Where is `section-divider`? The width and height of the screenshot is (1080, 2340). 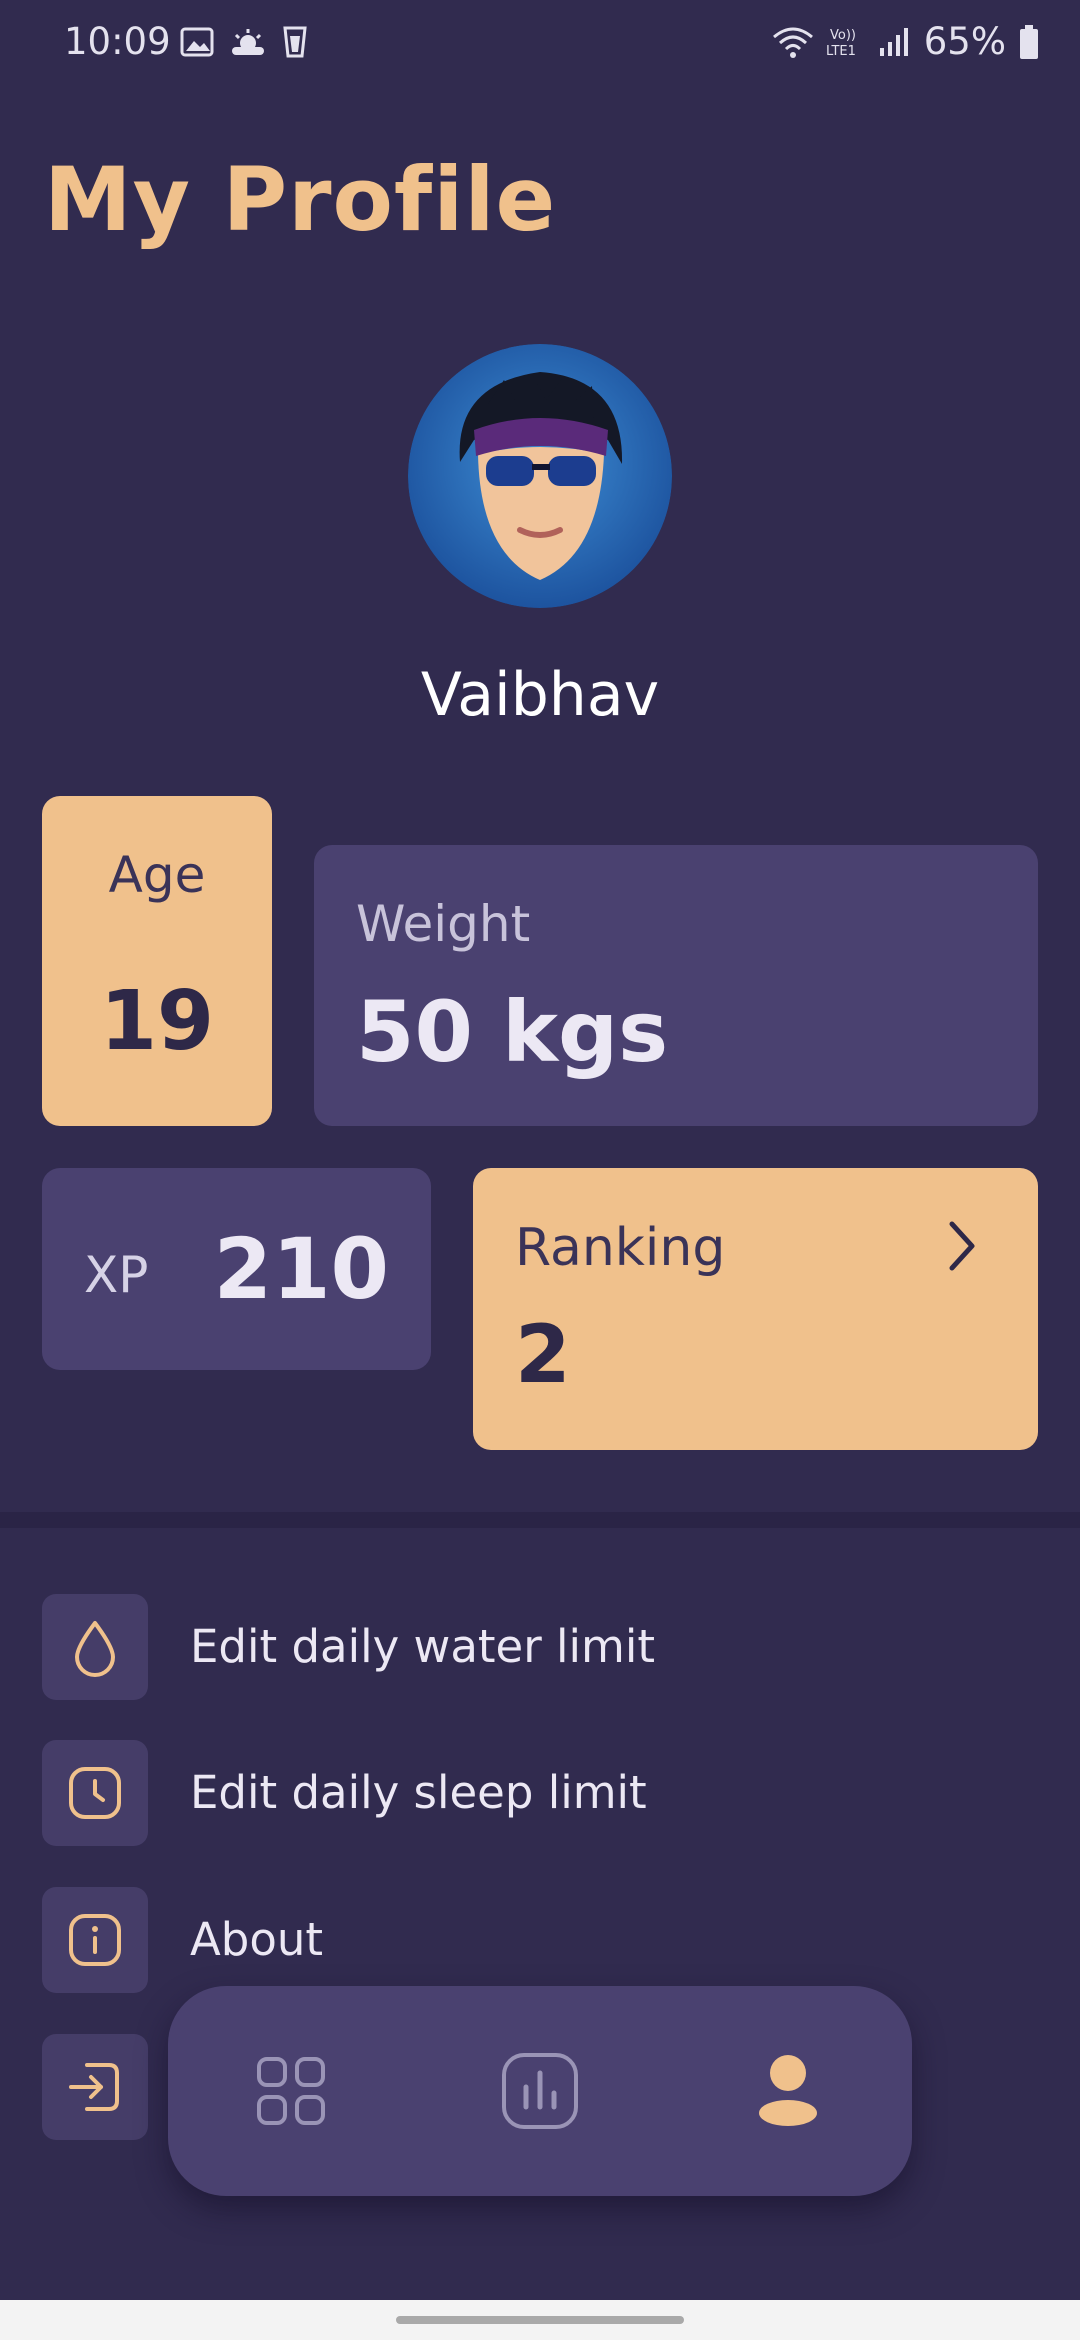
section-divider is located at coordinates (540, 1520).